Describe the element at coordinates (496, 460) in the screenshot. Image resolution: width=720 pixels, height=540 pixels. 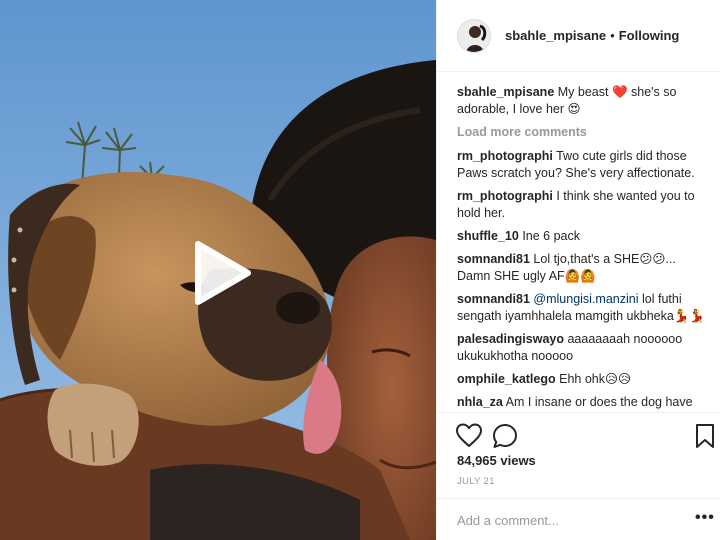
I see `view-count: 84,965 views` at that location.